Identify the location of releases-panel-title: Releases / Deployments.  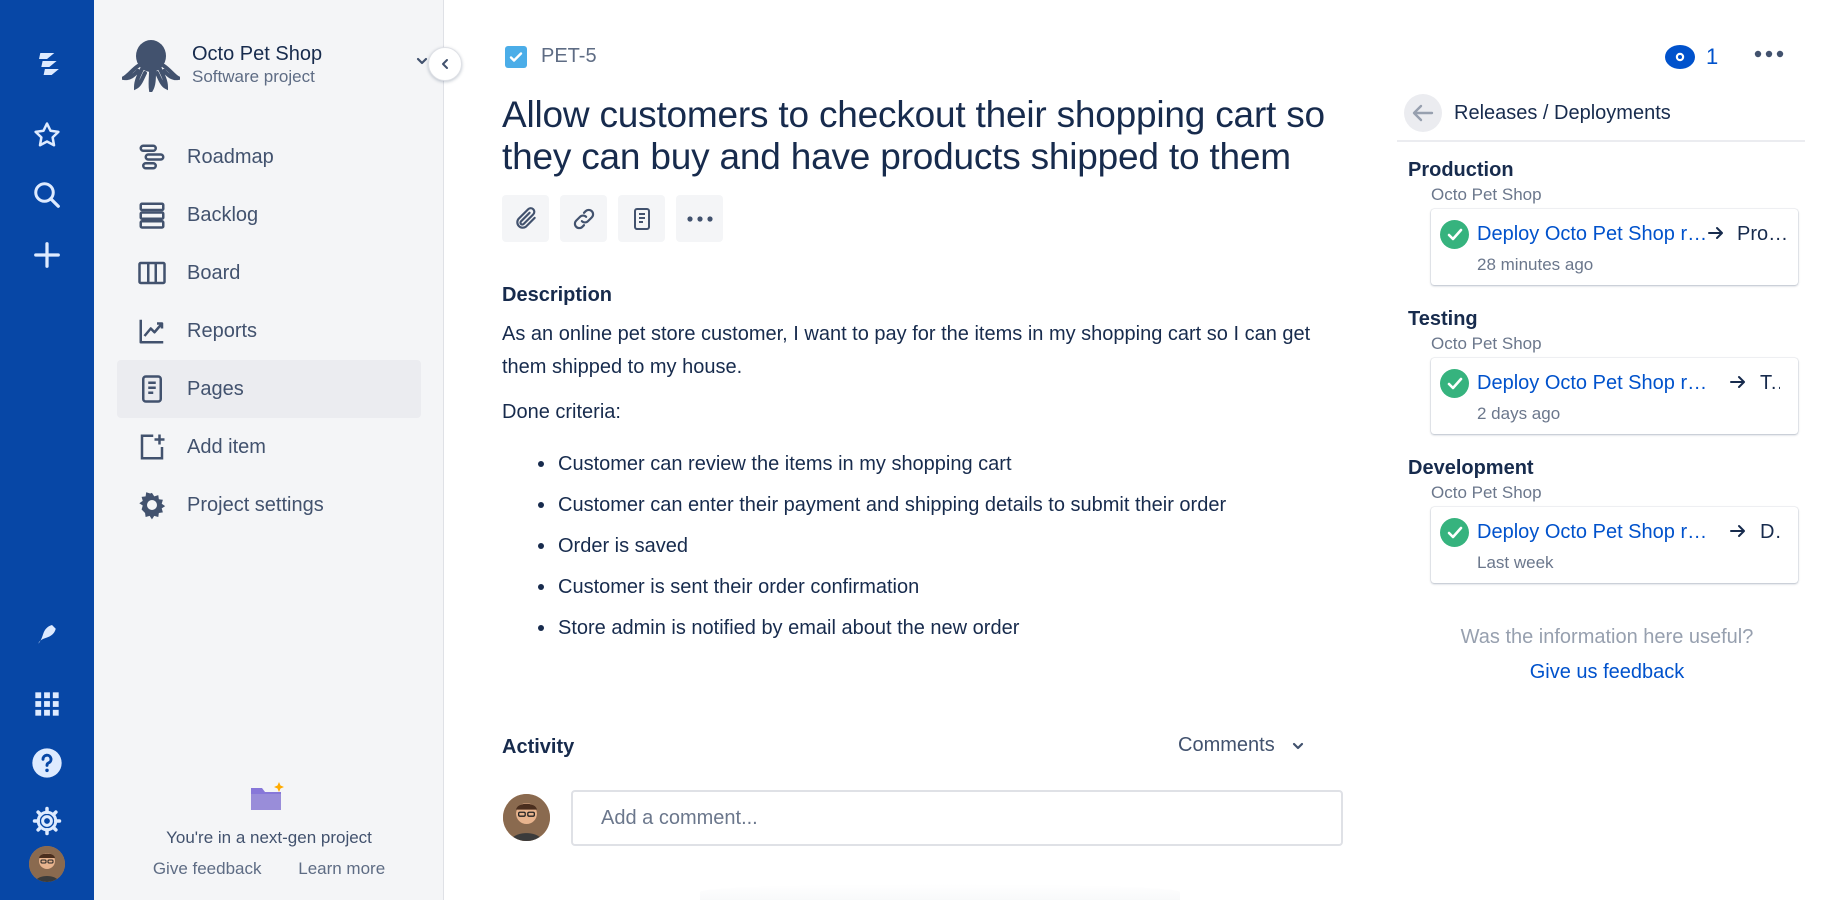
(1562, 113).